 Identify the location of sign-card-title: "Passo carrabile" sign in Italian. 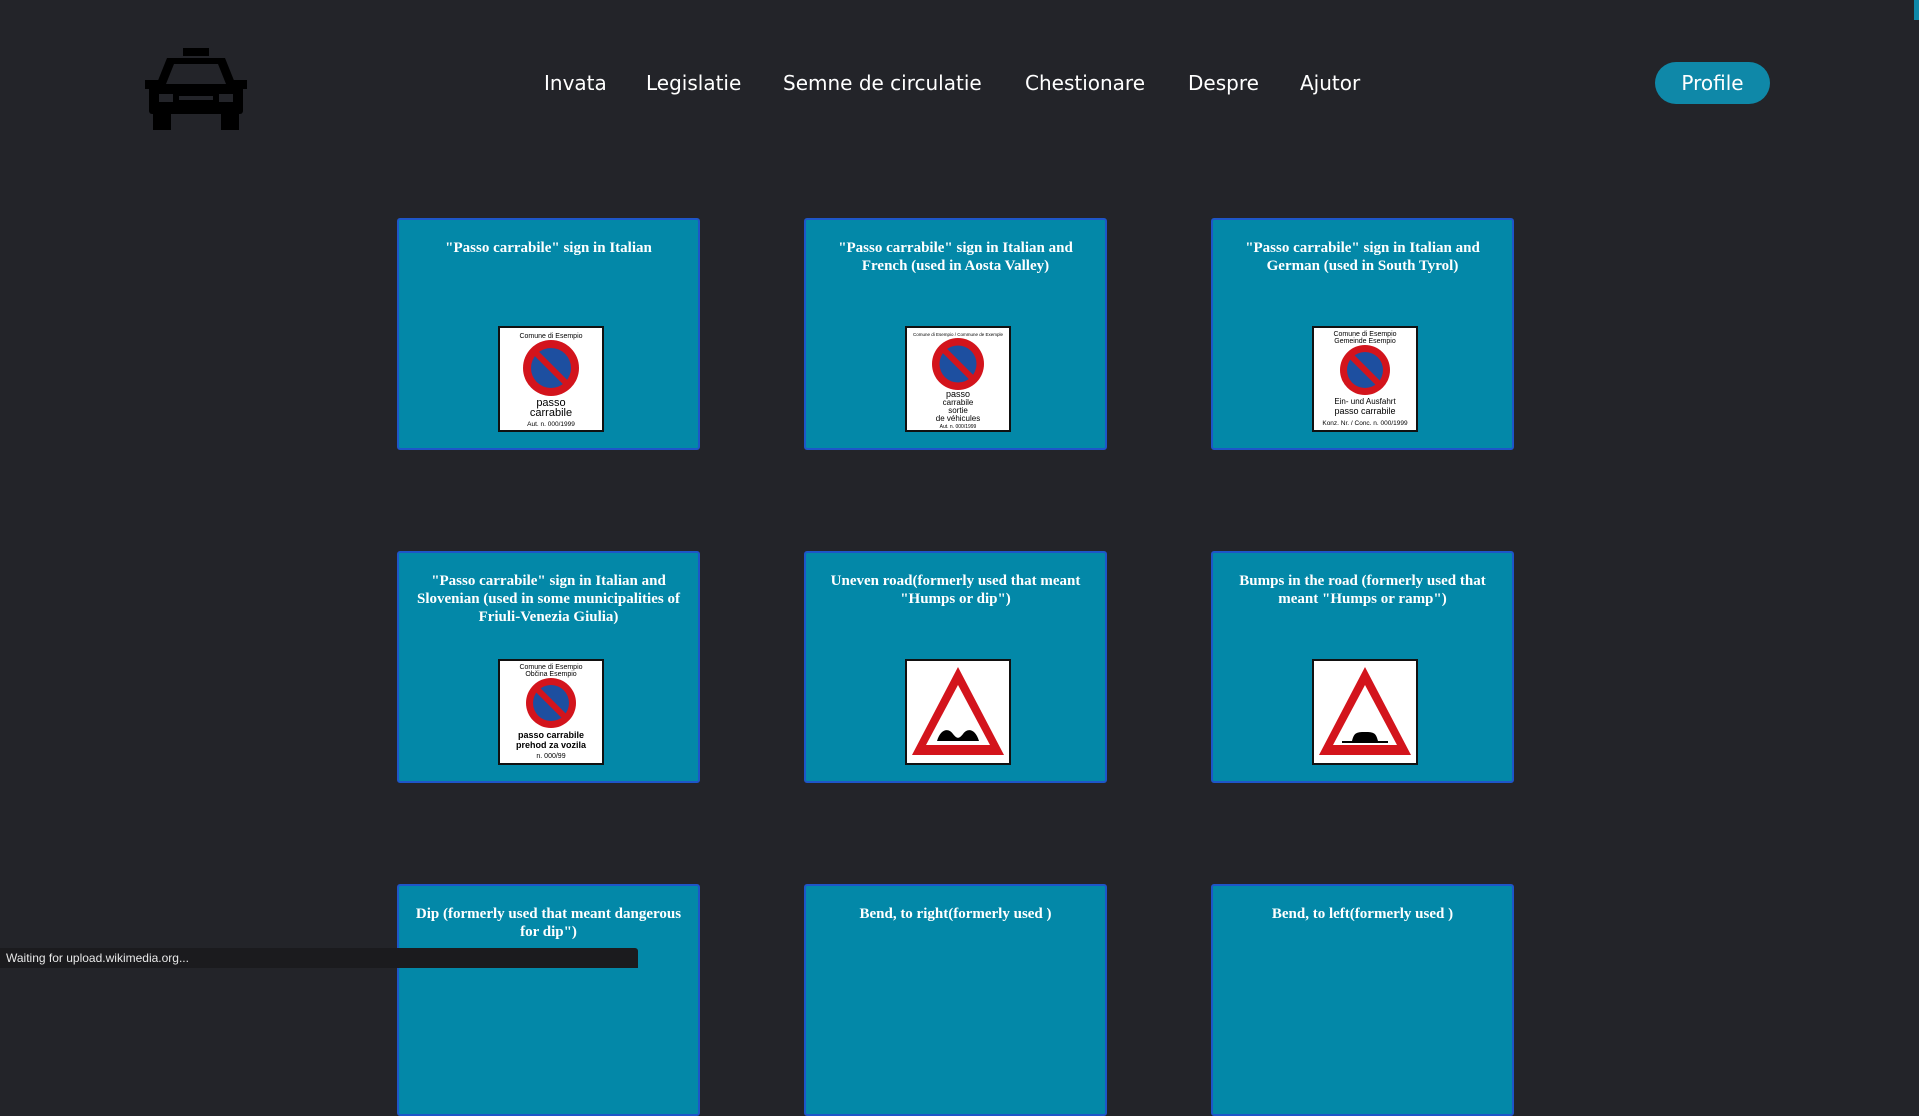
(548, 248).